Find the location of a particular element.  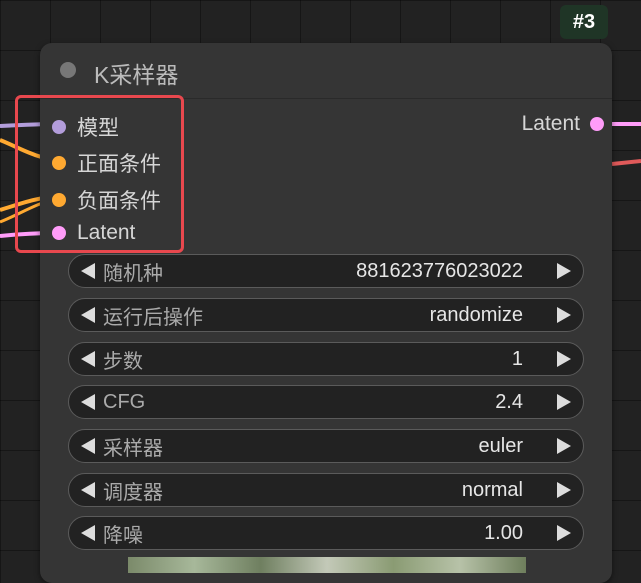

widget-value: 1.00 is located at coordinates (503, 532).